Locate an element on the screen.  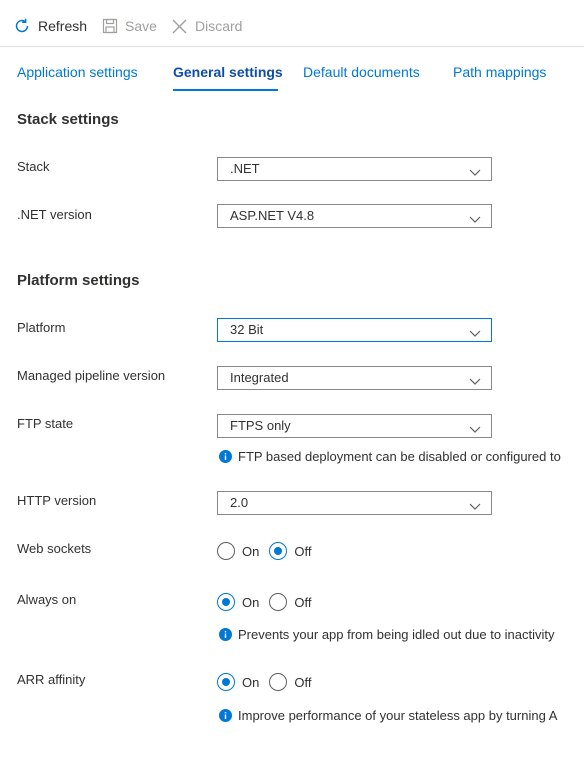
active-tab-indicator is located at coordinates (225, 90).